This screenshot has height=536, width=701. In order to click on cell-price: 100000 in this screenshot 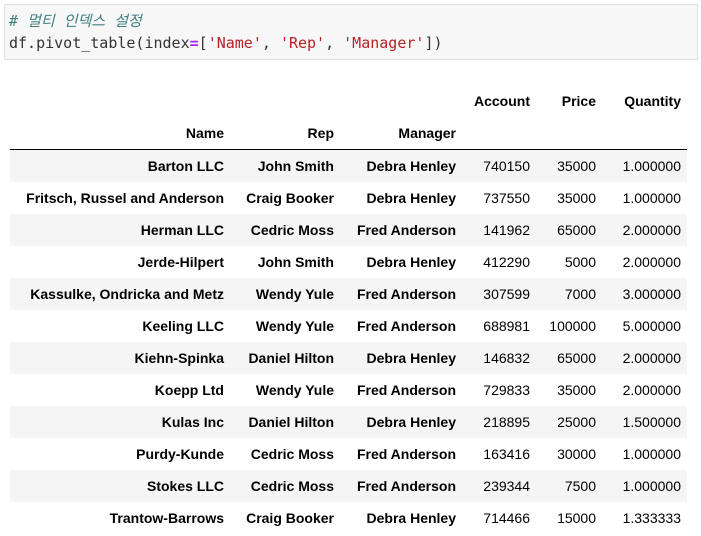, I will do `click(572, 326)`.